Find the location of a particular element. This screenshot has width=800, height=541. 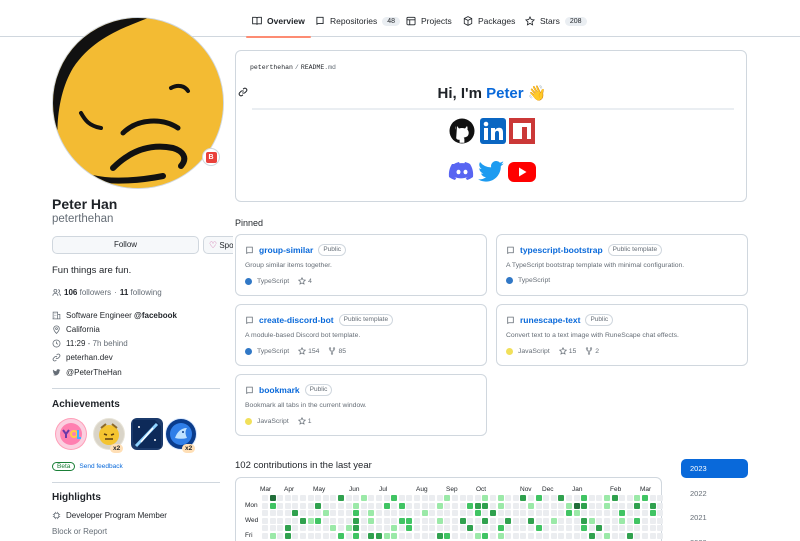

repo-forks: 85 is located at coordinates (337, 351).